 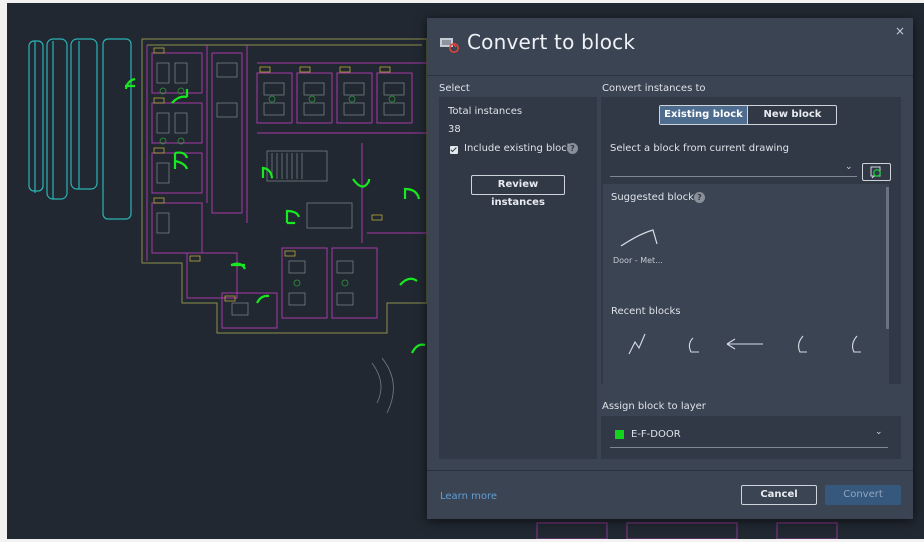 What do you see at coordinates (887, 258) in the screenshot?
I see `gallery-scrollbar` at bounding box center [887, 258].